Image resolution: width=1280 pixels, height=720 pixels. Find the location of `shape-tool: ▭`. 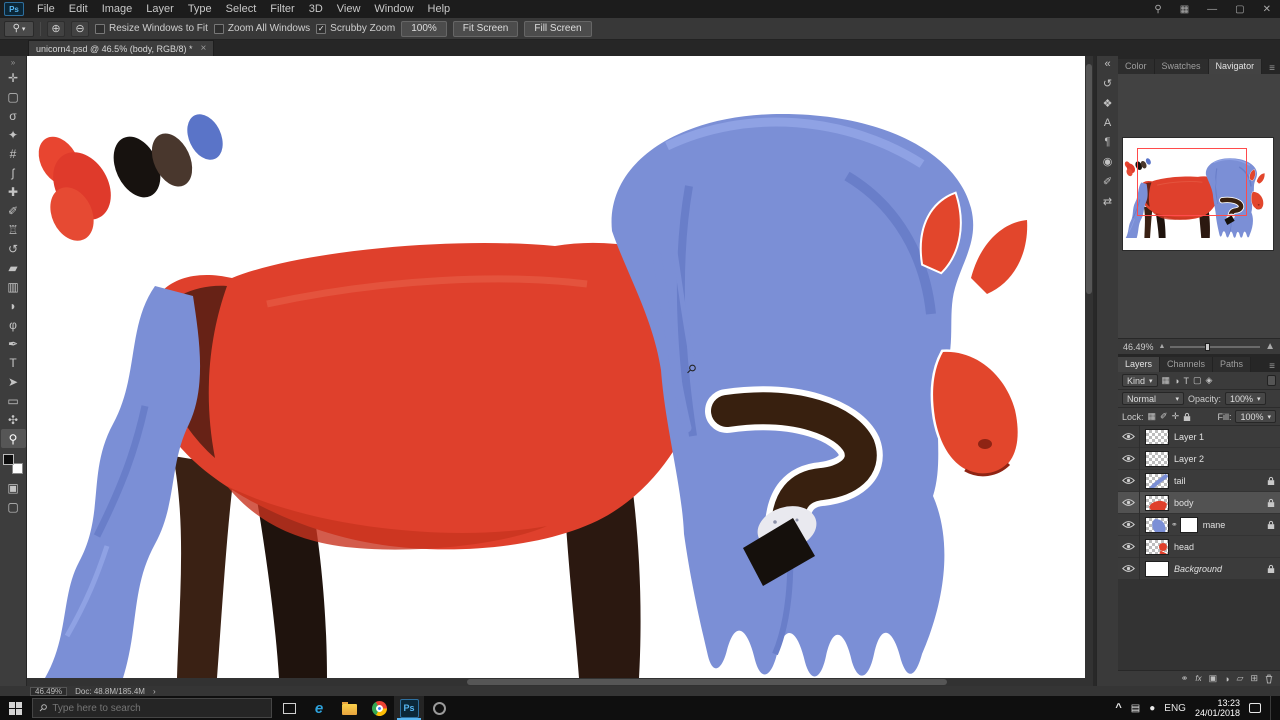

shape-tool: ▭ is located at coordinates (13, 400).